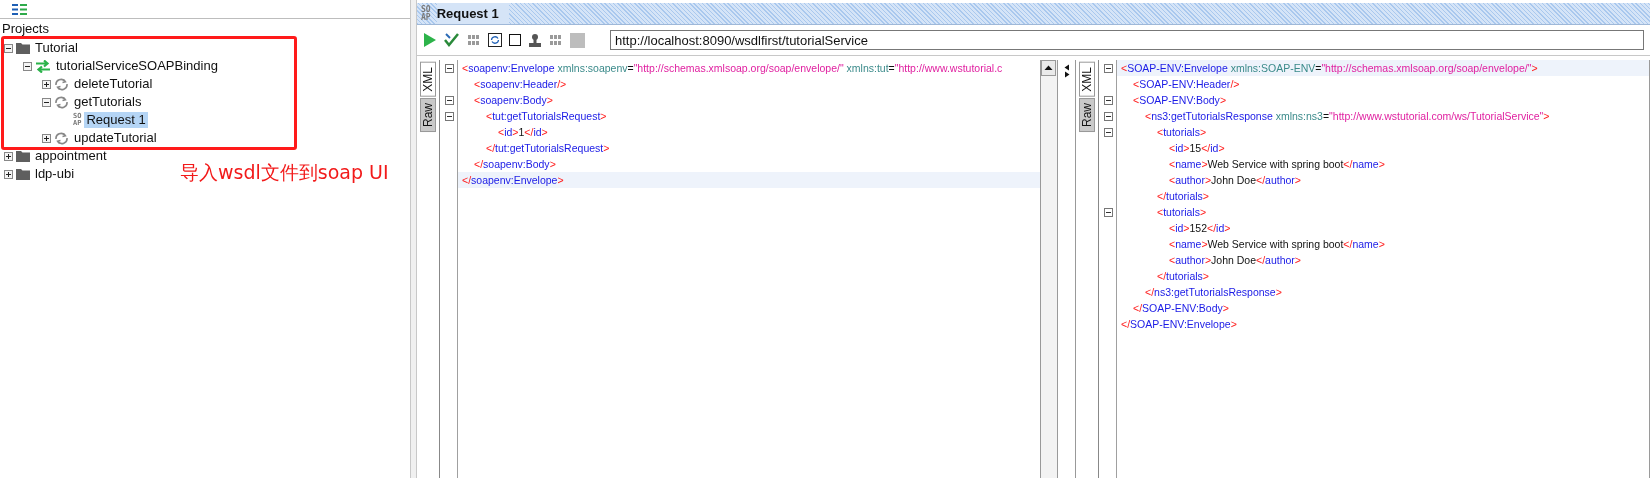  Describe the element at coordinates (472, 13) in the screenshot. I see `request-title: Request 1` at that location.